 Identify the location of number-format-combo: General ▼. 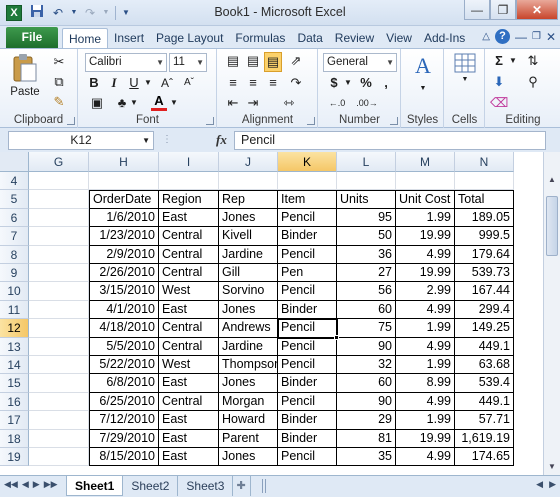
(360, 62).